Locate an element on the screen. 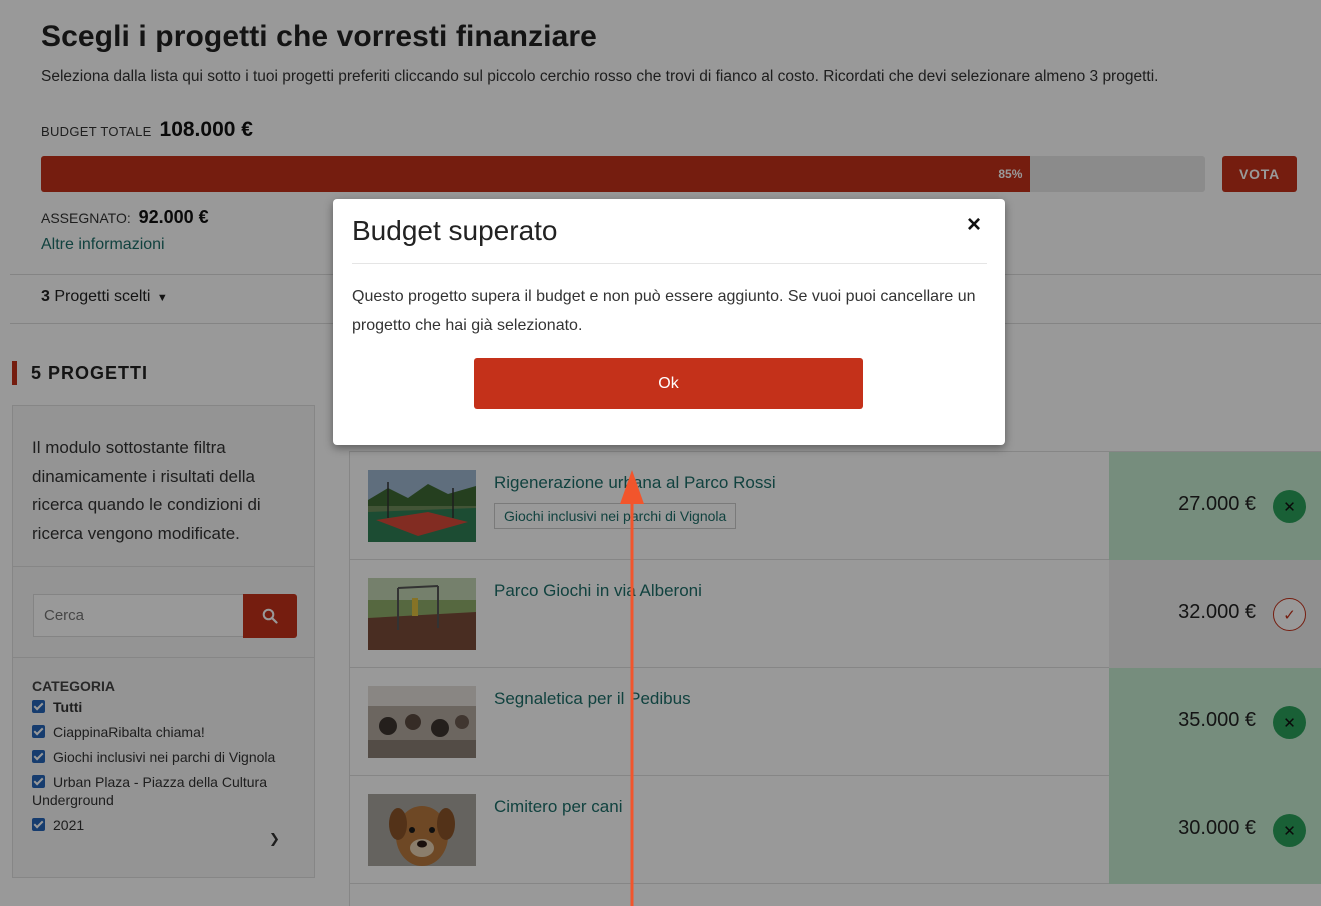  dialog-title: Budget superato is located at coordinates (455, 230).